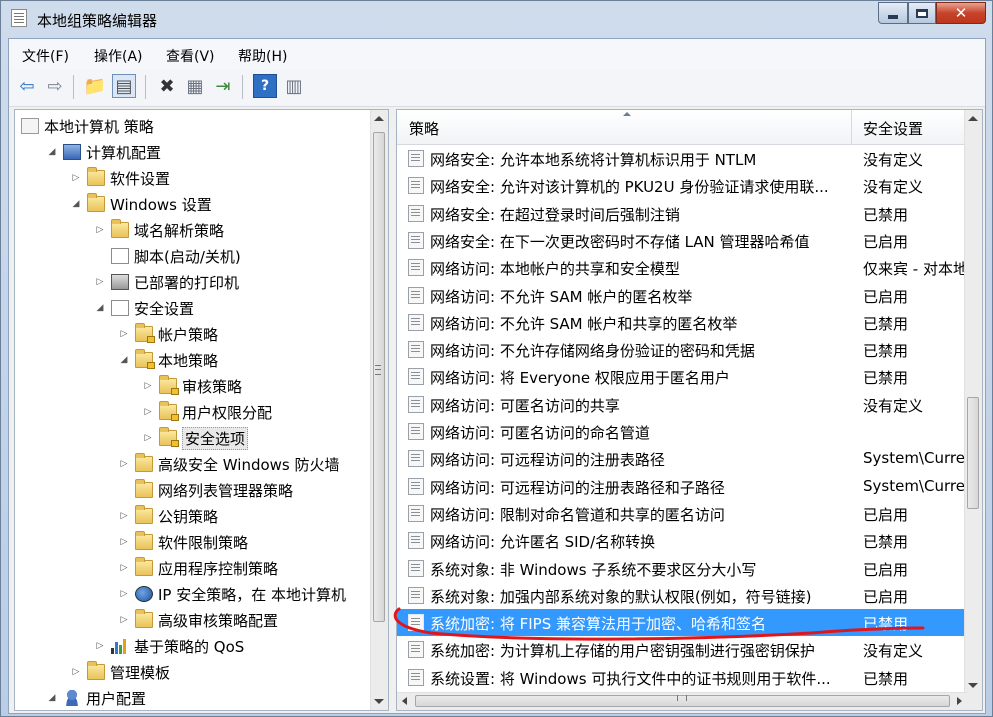 The height and width of the screenshot is (717, 993). What do you see at coordinates (143, 308) in the screenshot?
I see `tree-item: ◢ 安全设置` at bounding box center [143, 308].